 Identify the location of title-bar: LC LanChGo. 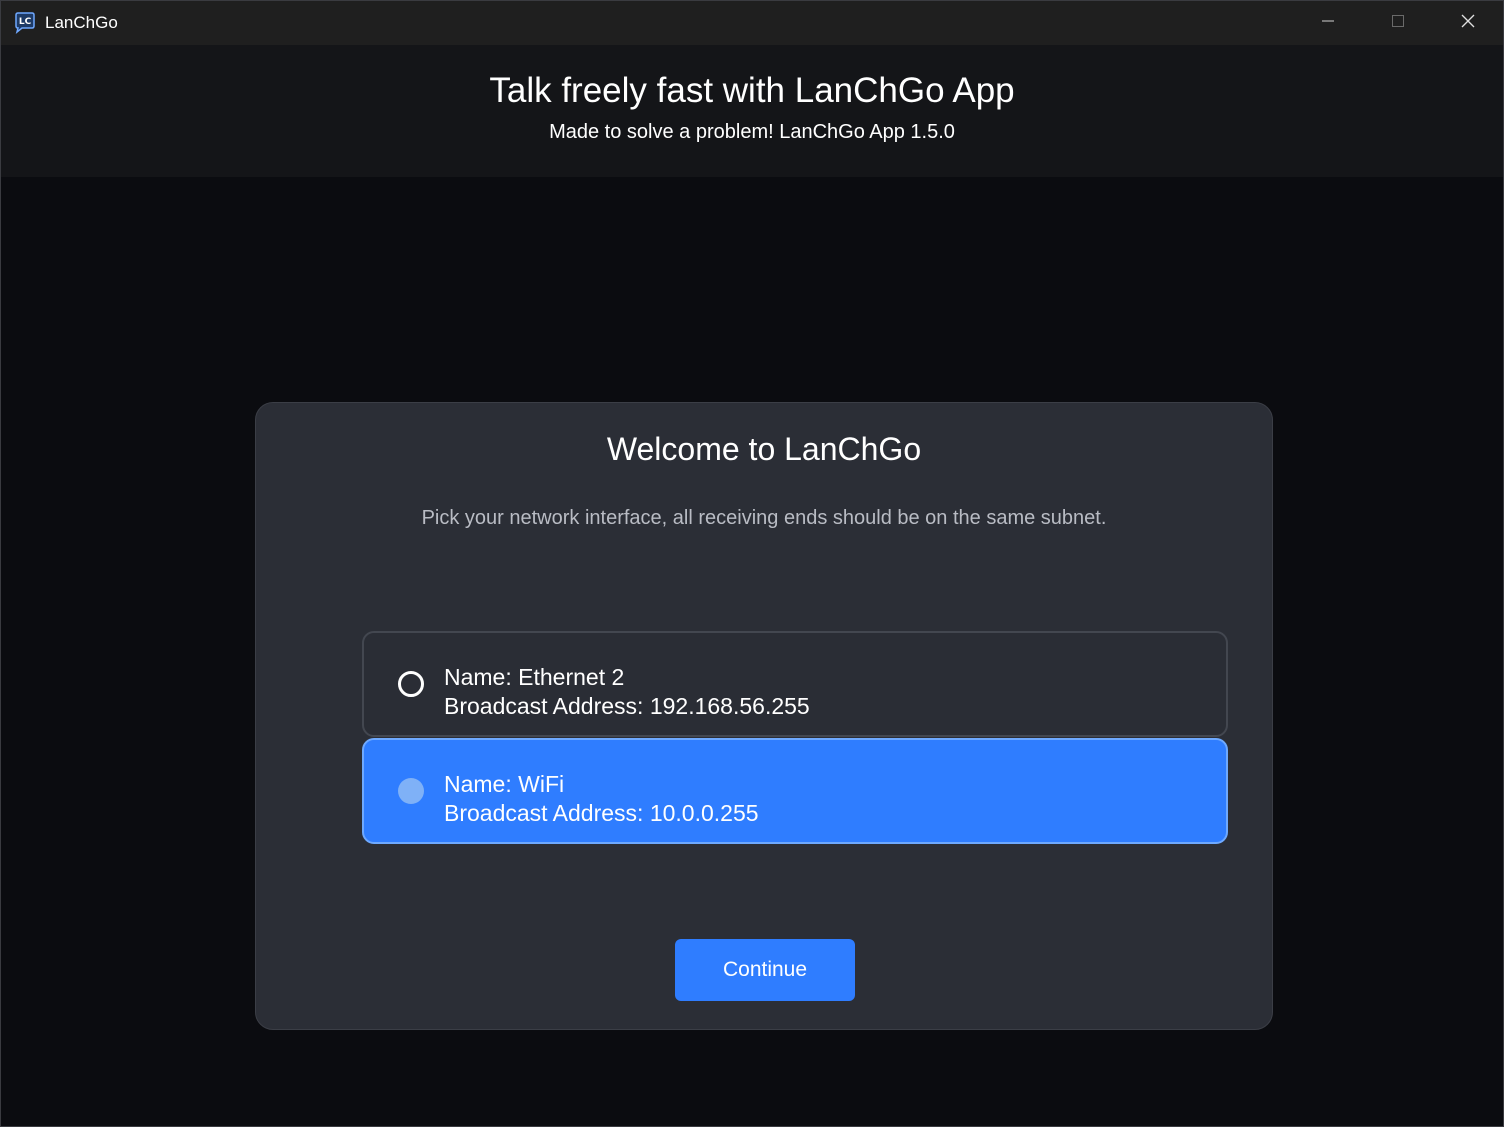
(752, 23).